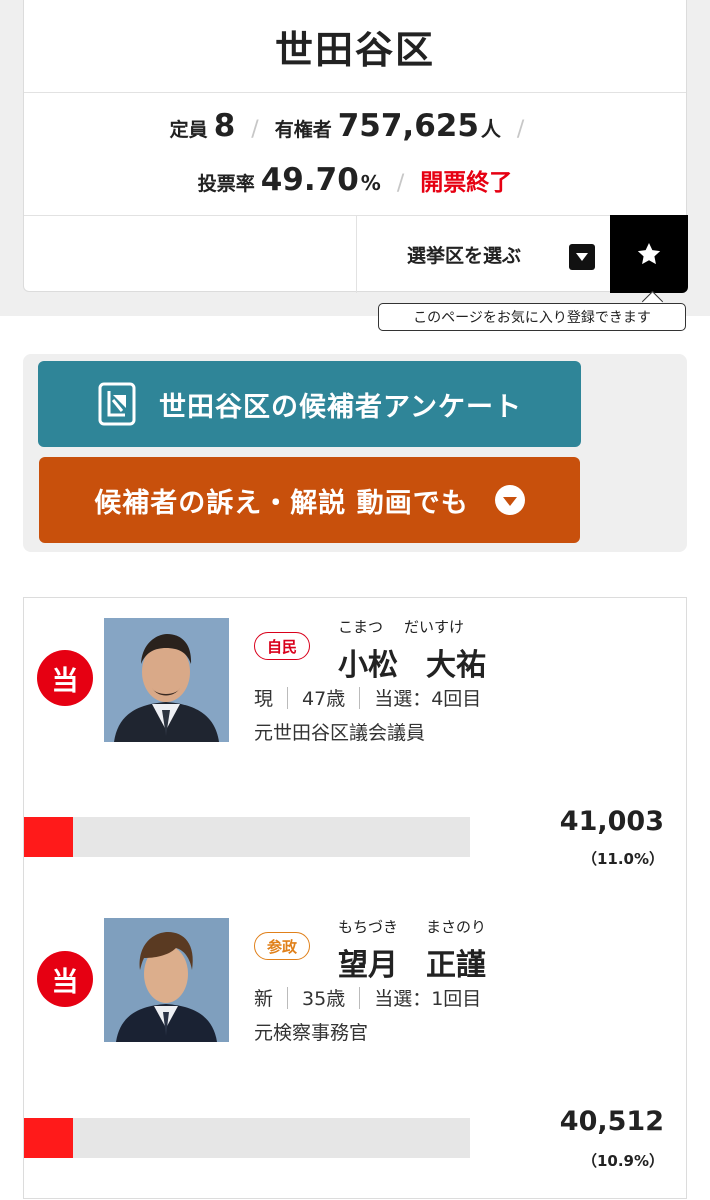  Describe the element at coordinates (622, 1161) in the screenshot. I see `vote-share: （10.9%）` at that location.